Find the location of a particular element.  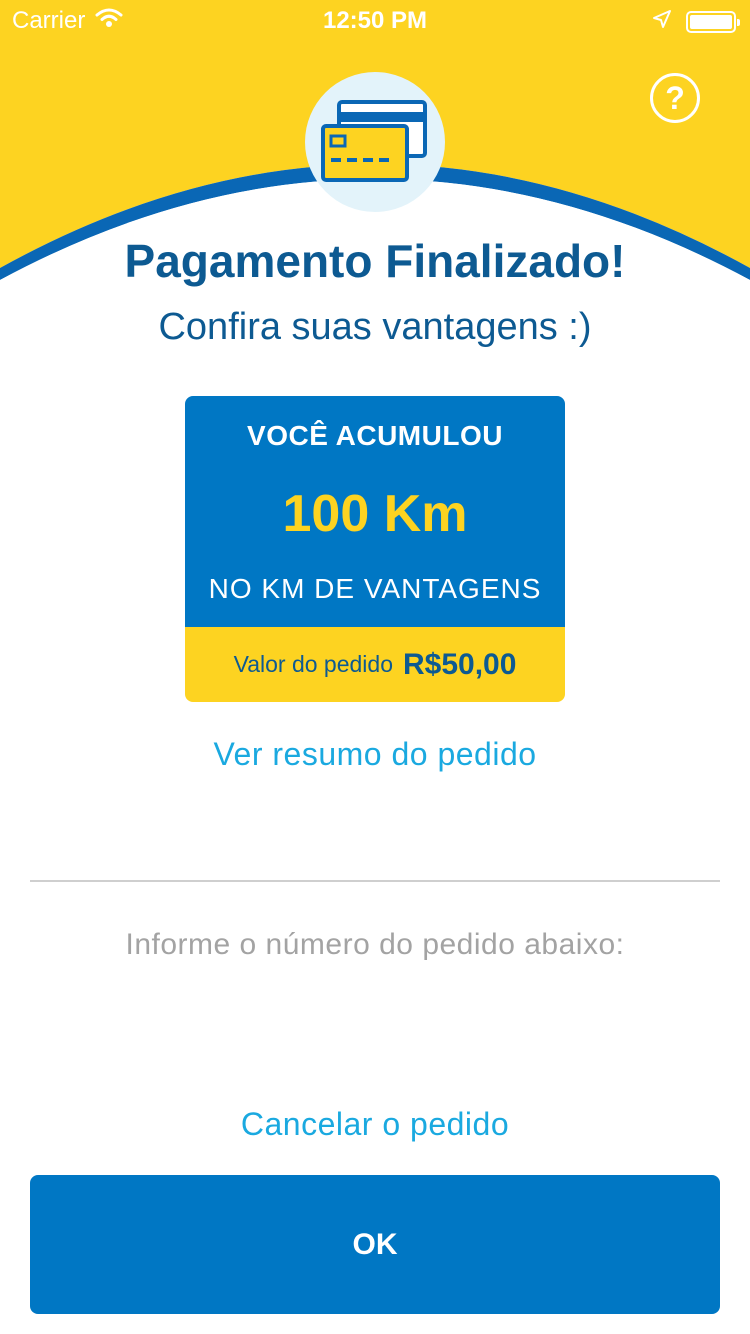

reward-program: NO KM DE VANTAGENS is located at coordinates (375, 588).